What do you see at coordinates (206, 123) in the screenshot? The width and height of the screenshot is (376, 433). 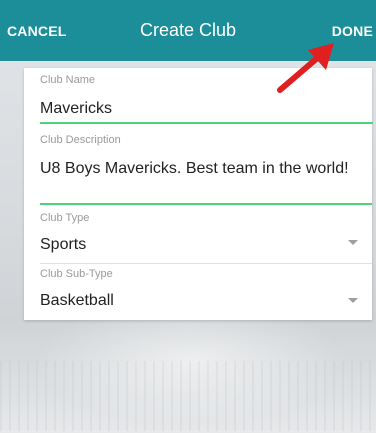 I see `club-name-underline` at bounding box center [206, 123].